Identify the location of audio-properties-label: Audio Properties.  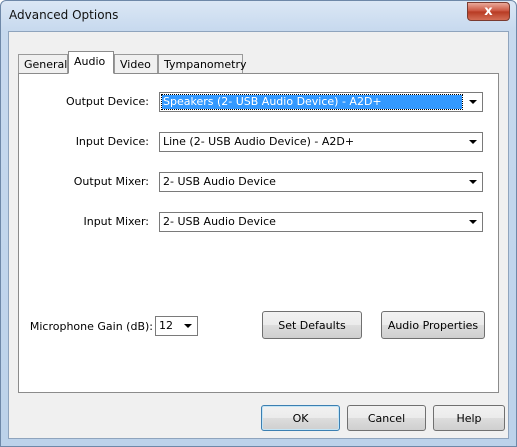
(433, 325).